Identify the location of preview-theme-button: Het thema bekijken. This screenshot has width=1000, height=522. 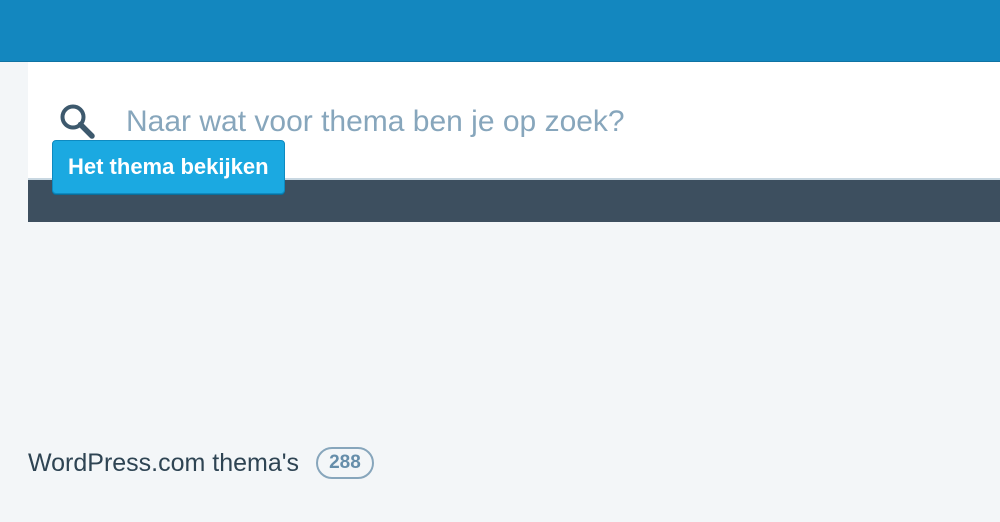
(168, 167).